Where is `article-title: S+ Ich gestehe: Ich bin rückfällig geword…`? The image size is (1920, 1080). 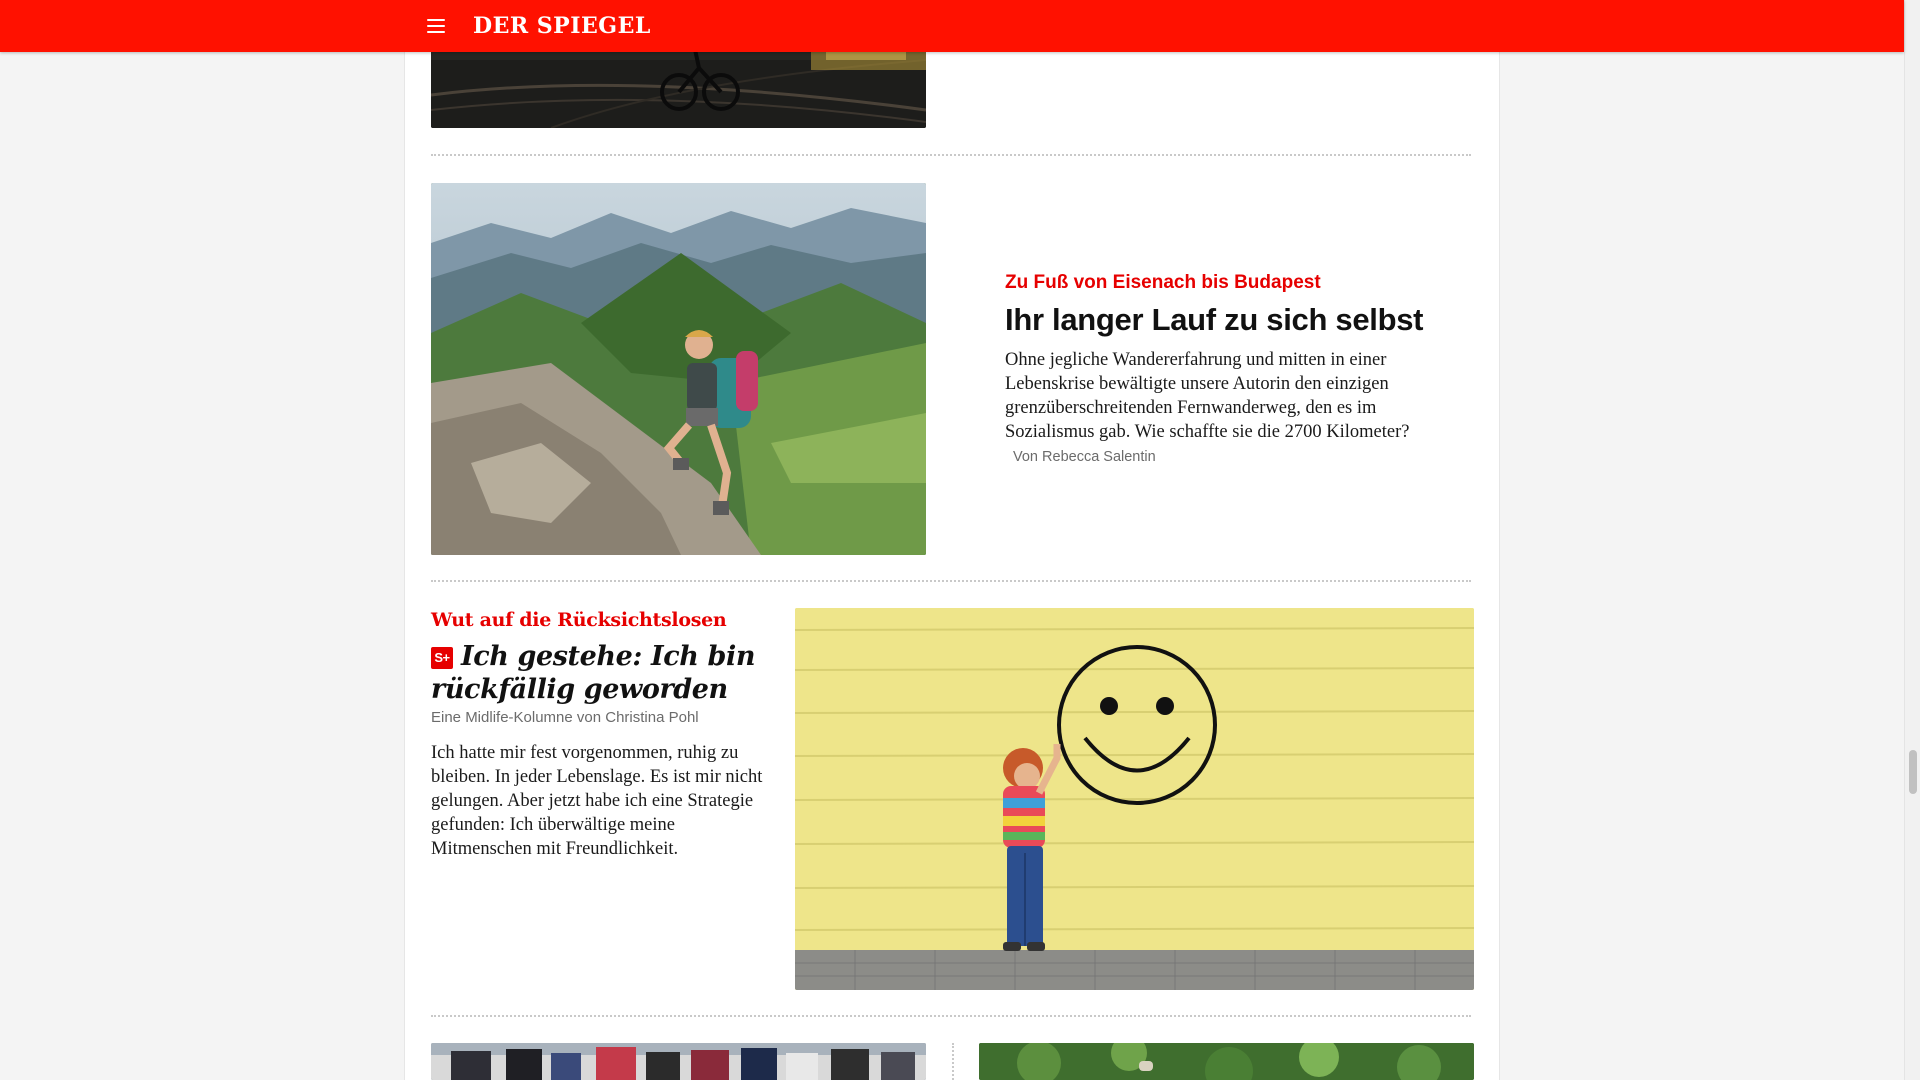 article-title: S+ Ich gestehe: Ich bin rückfällig geword… is located at coordinates (601, 673).